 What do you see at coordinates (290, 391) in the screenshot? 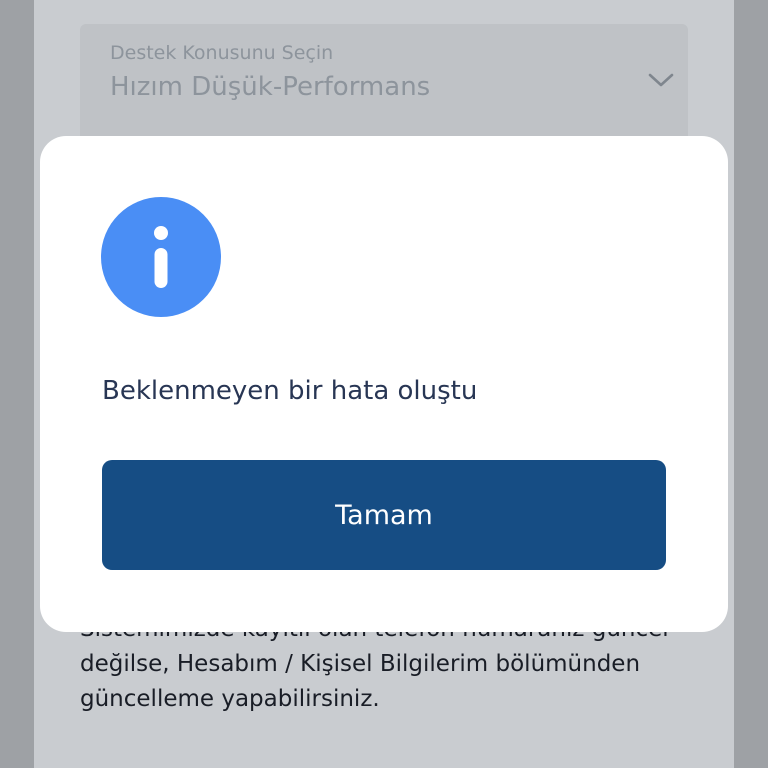
I see `error-message: Beklenmeyen bir hata oluştu` at bounding box center [290, 391].